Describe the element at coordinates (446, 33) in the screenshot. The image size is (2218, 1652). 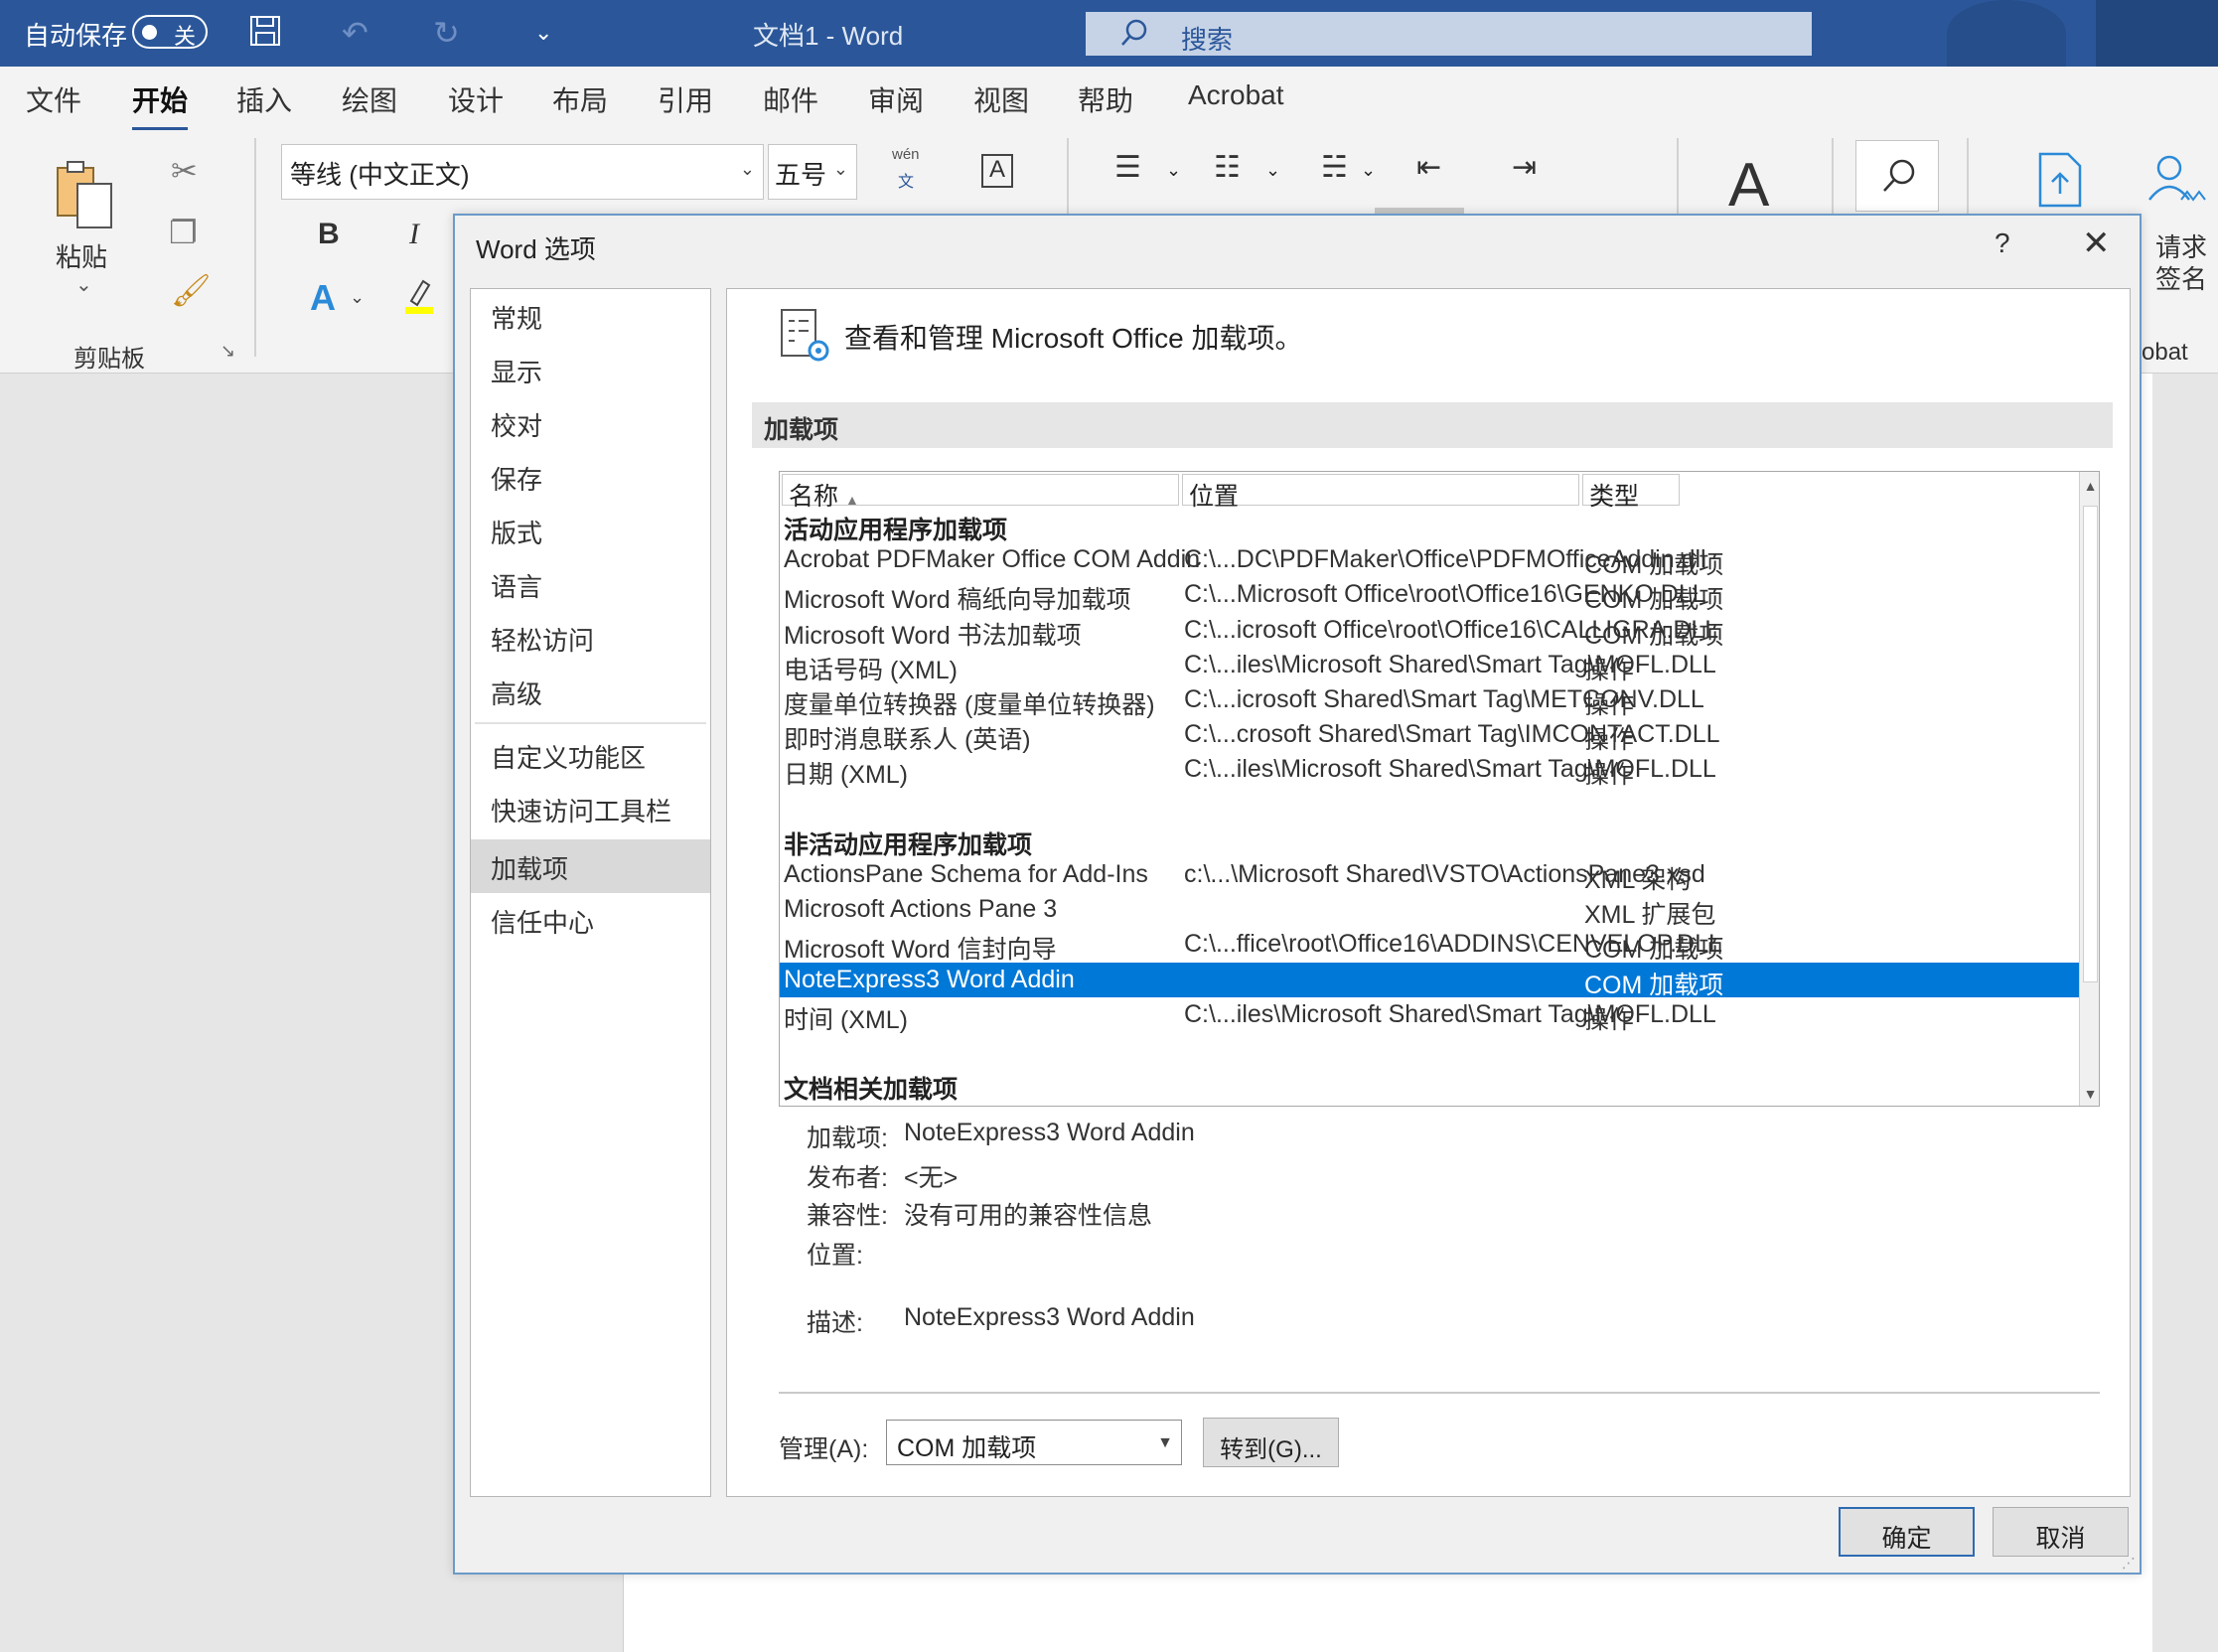
I see `redo-icon: ↻` at that location.